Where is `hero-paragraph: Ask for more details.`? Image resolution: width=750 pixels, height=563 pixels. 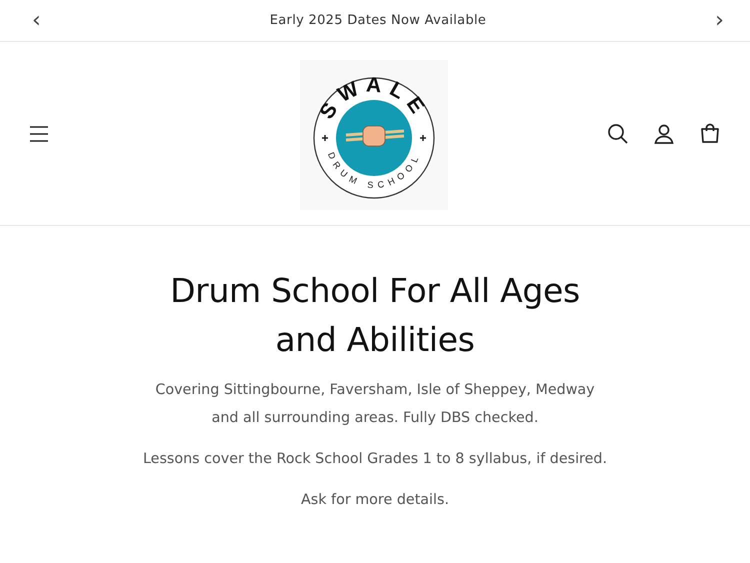 hero-paragraph: Ask for more details. is located at coordinates (375, 500).